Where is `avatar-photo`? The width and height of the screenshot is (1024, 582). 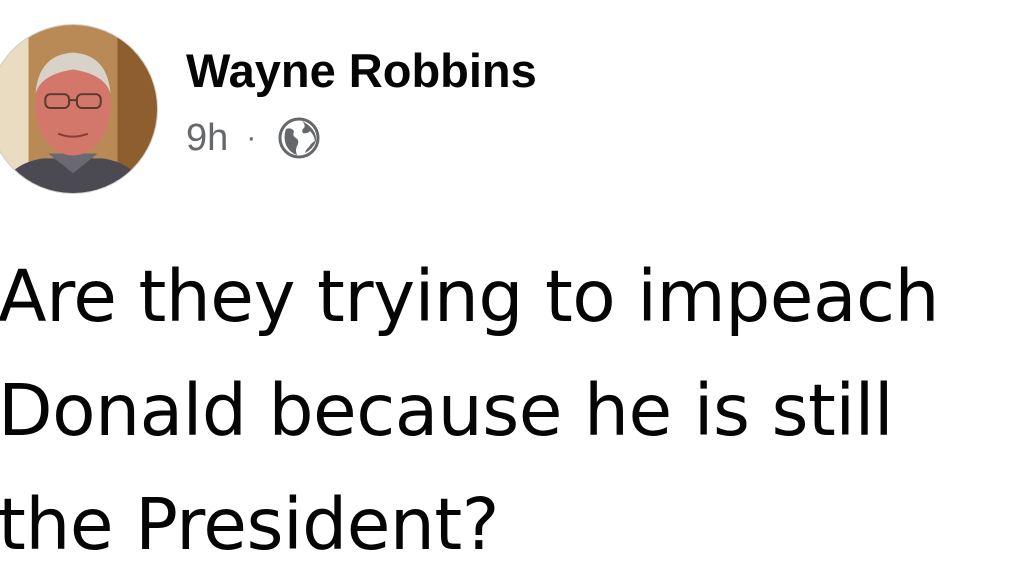
avatar-photo is located at coordinates (78, 109).